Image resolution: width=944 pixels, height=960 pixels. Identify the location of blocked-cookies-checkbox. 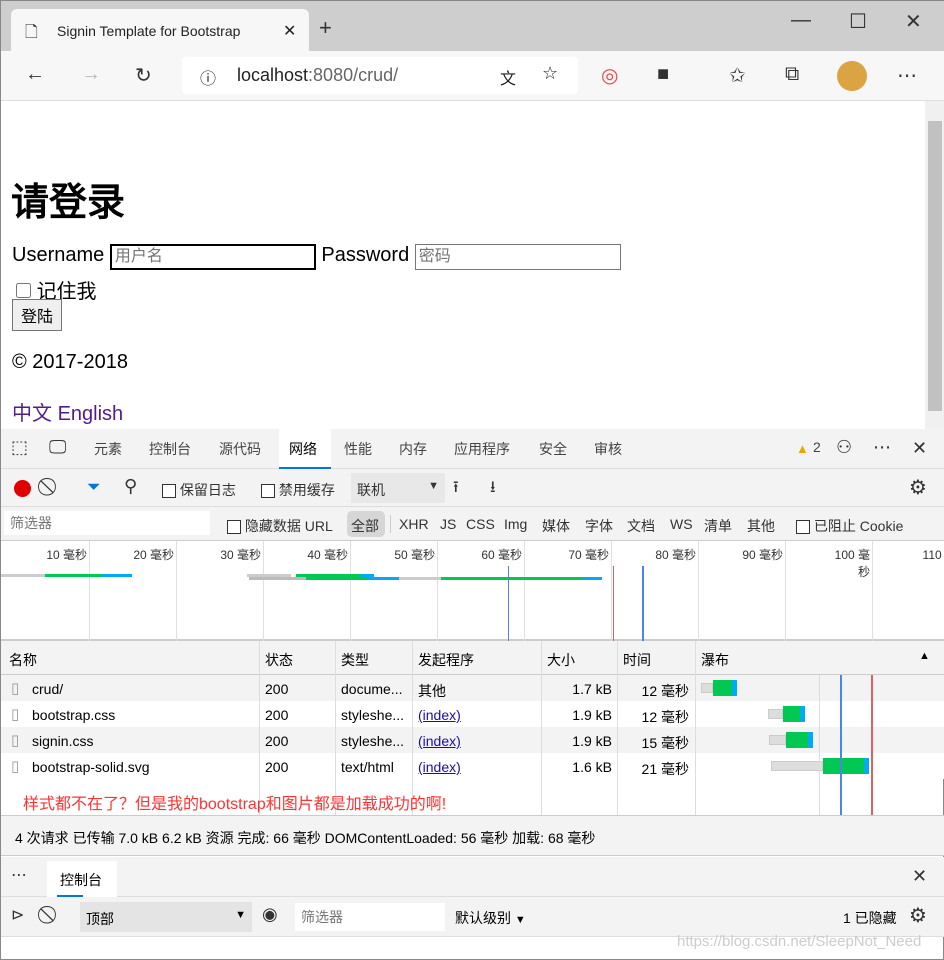
(803, 527).